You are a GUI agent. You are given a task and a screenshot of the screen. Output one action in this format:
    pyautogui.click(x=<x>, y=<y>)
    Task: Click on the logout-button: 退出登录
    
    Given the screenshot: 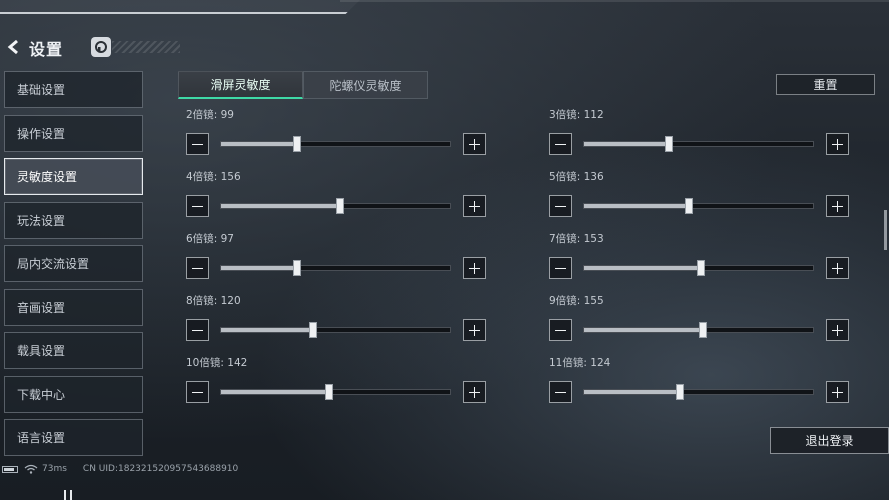 What is the action you would take?
    pyautogui.click(x=829, y=440)
    